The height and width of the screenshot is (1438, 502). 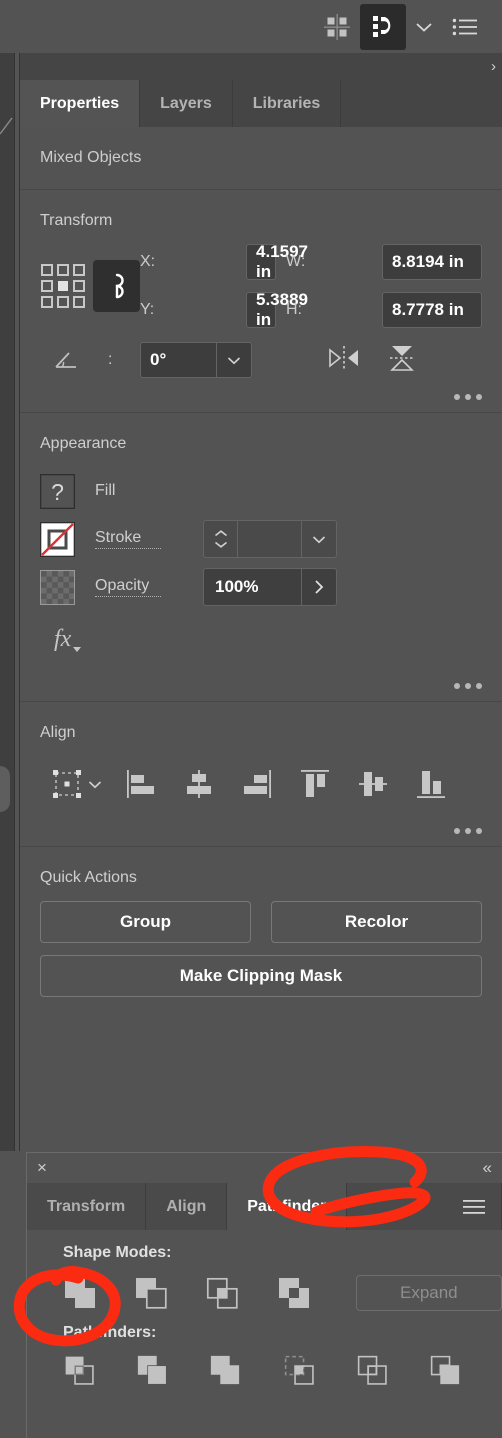 I want to click on fx-effects-button: fx, so click(x=261, y=639).